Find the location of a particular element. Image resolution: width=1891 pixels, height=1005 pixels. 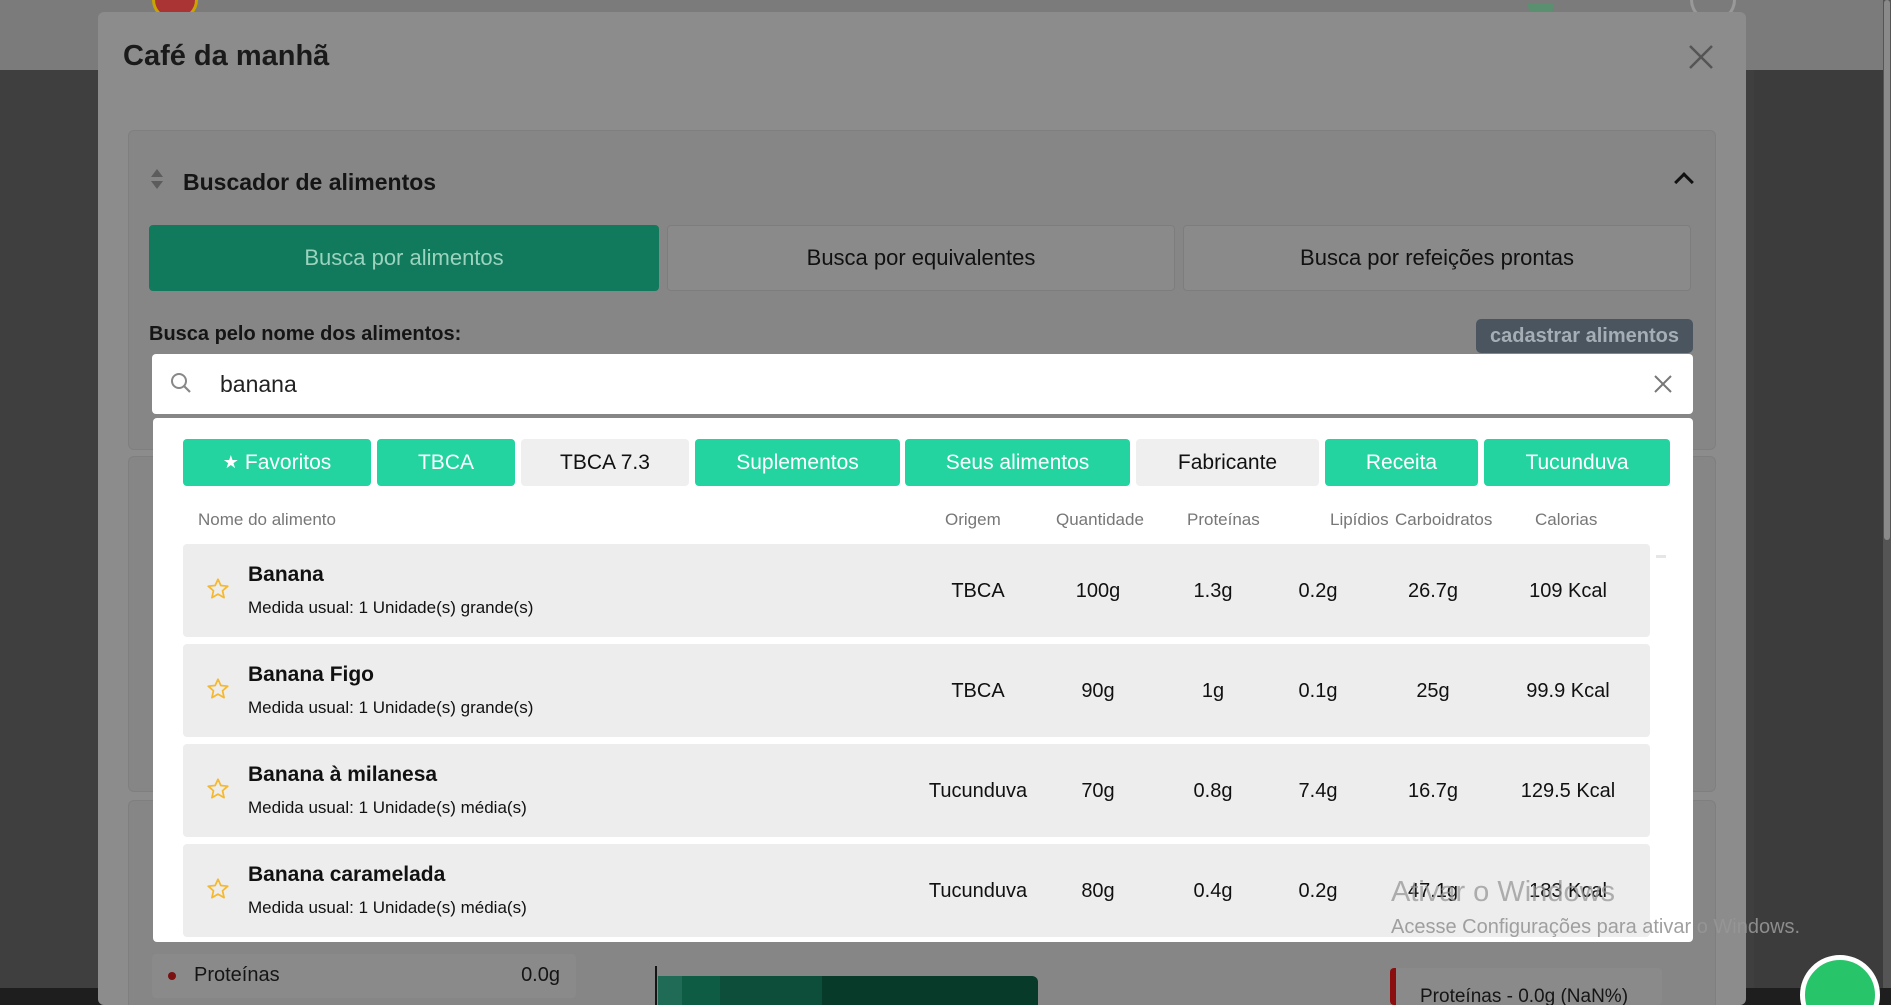

close-icon is located at coordinates (1701, 57).